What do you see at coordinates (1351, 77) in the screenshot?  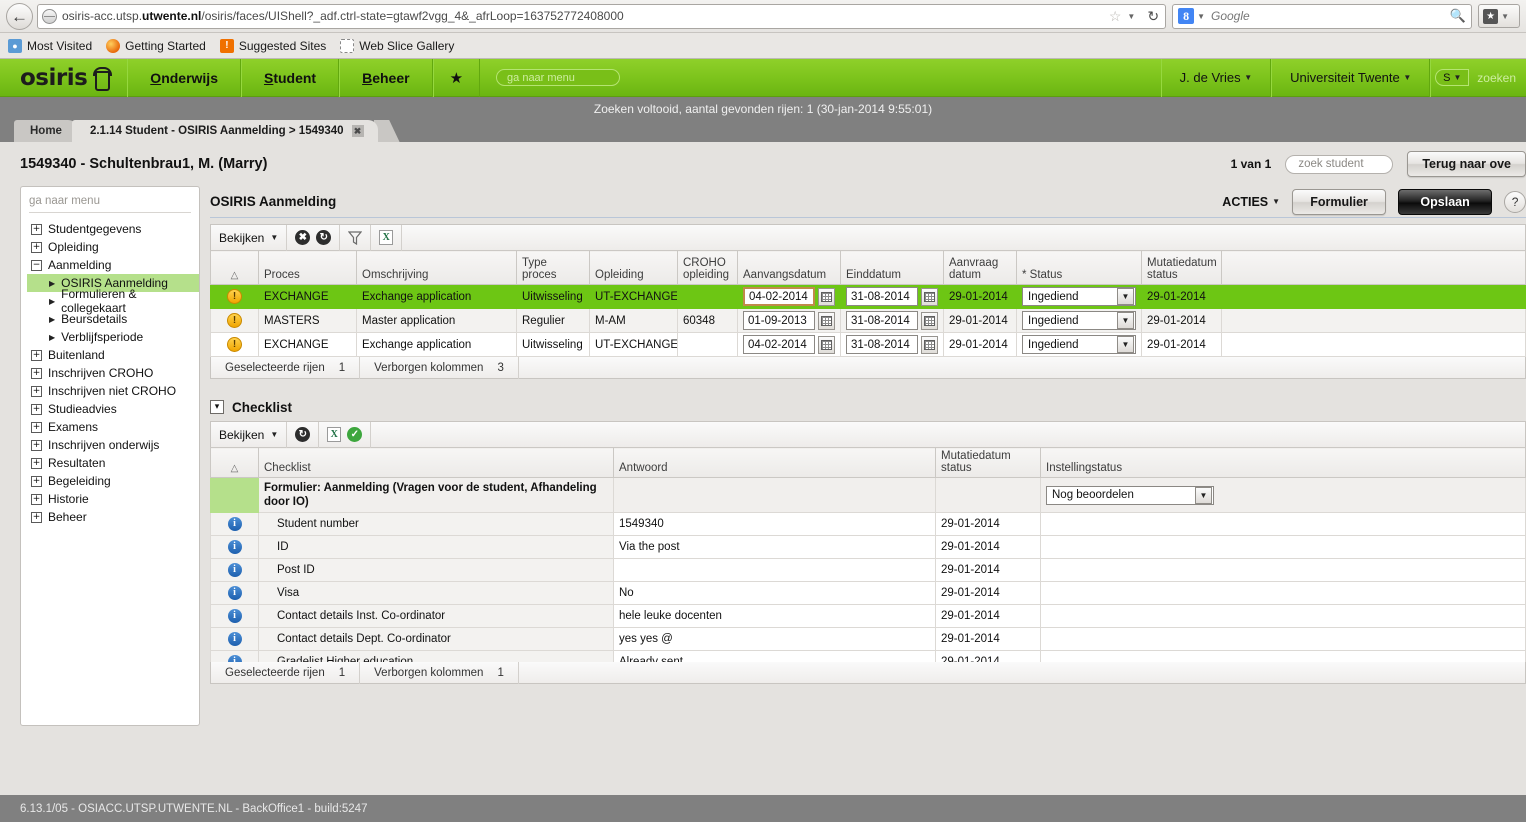 I see `organisation-menu: Universiteit Twente ▼` at bounding box center [1351, 77].